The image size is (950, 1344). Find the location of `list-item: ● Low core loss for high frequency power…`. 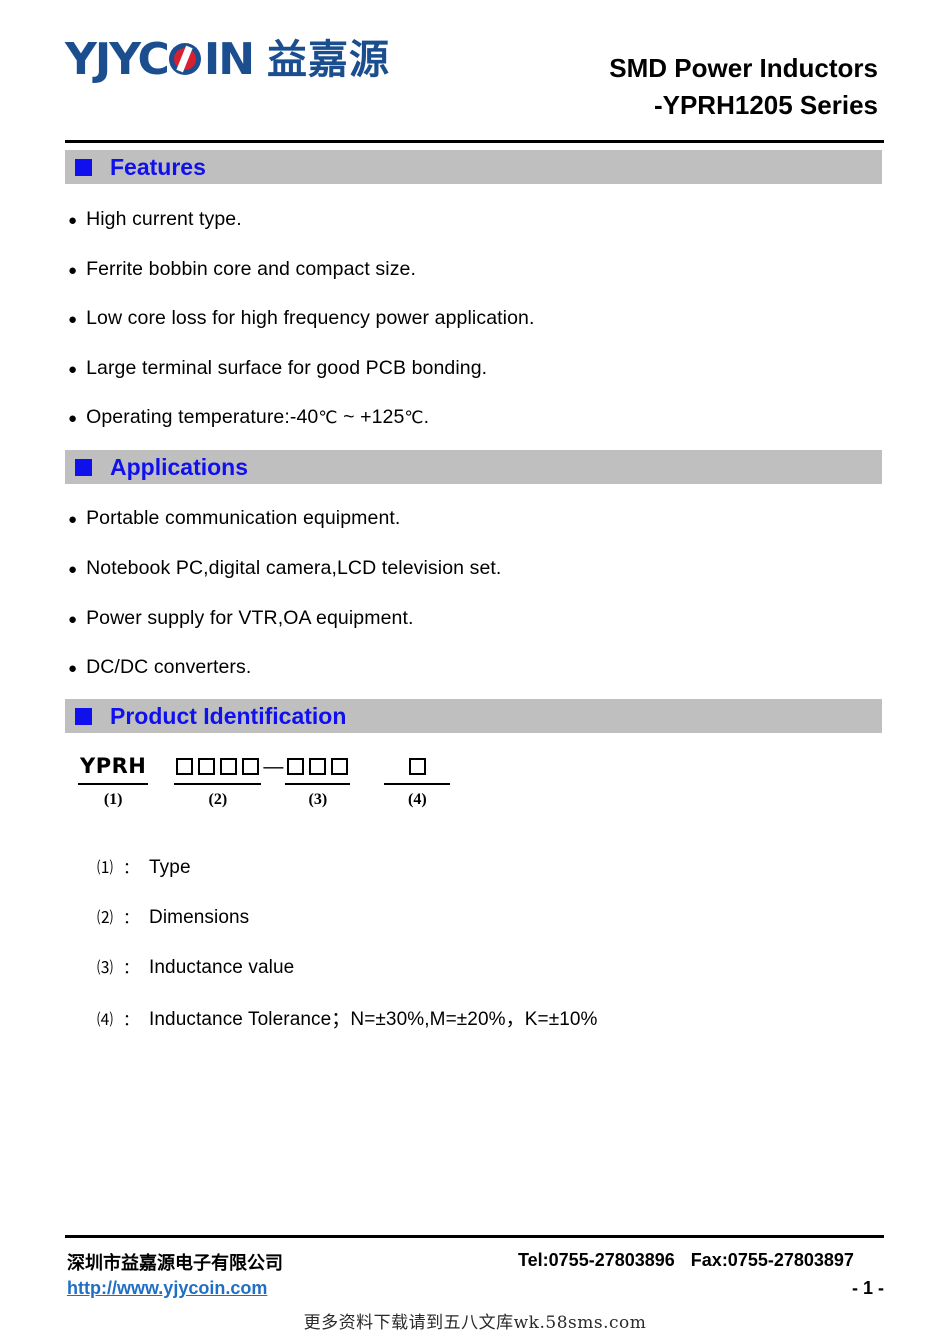

list-item: ● Low core loss for high frequency power… is located at coordinates (301, 318).